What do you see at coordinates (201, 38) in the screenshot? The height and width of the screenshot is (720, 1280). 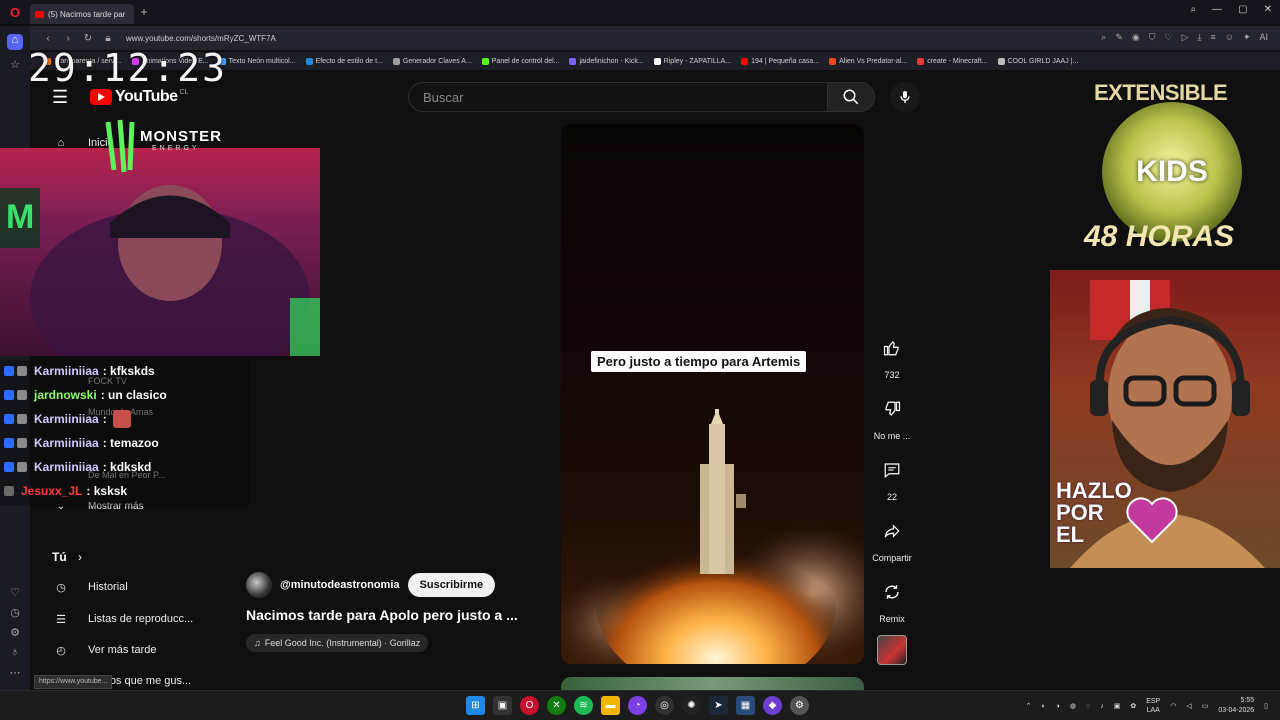 I see `url-field: www.youtube.com/shorts/mRyZC_WTF7A` at bounding box center [201, 38].